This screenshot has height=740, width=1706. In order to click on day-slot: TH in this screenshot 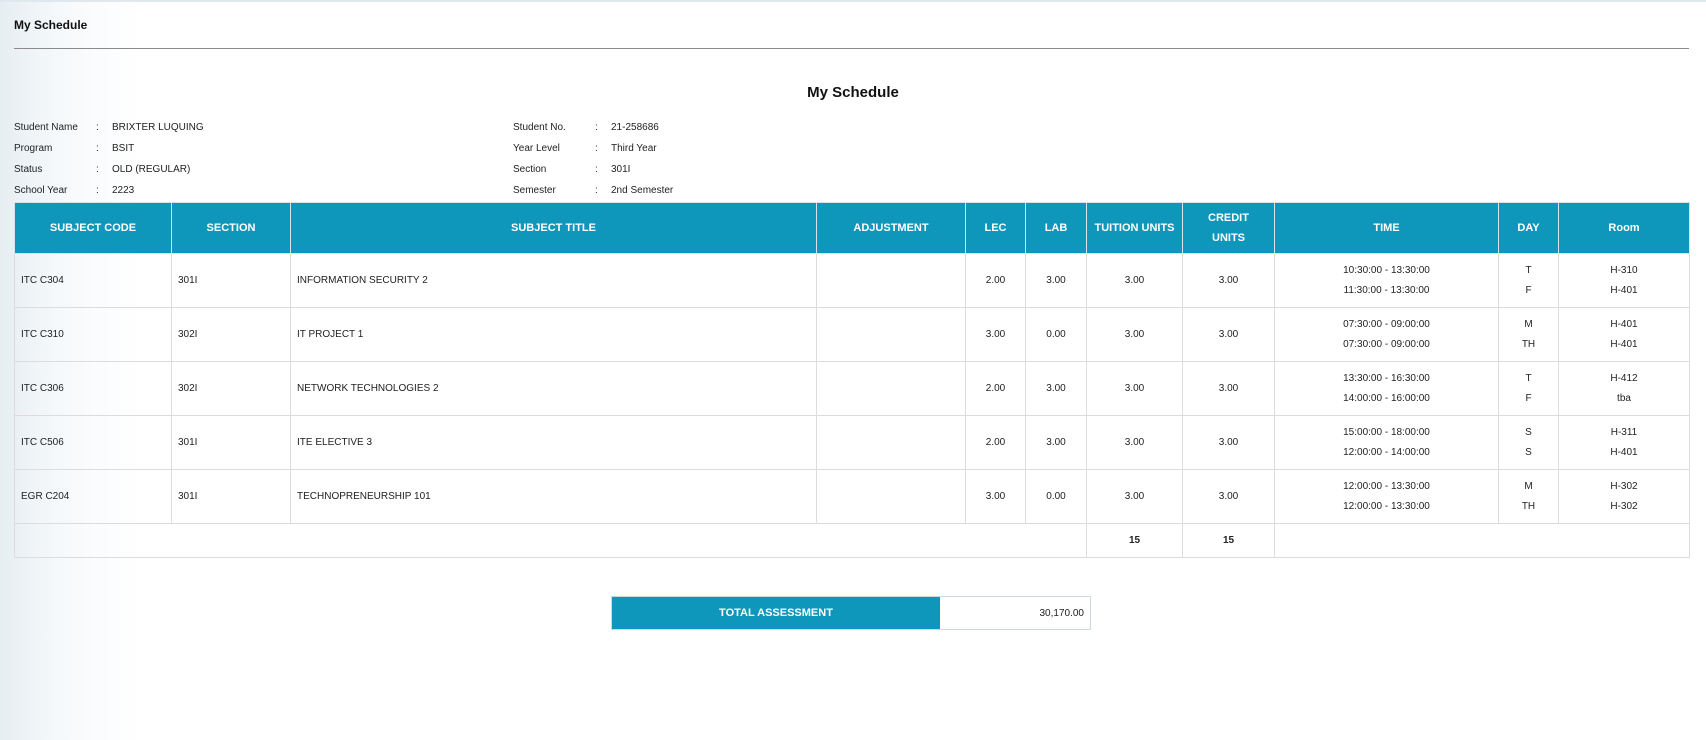, I will do `click(1528, 344)`.